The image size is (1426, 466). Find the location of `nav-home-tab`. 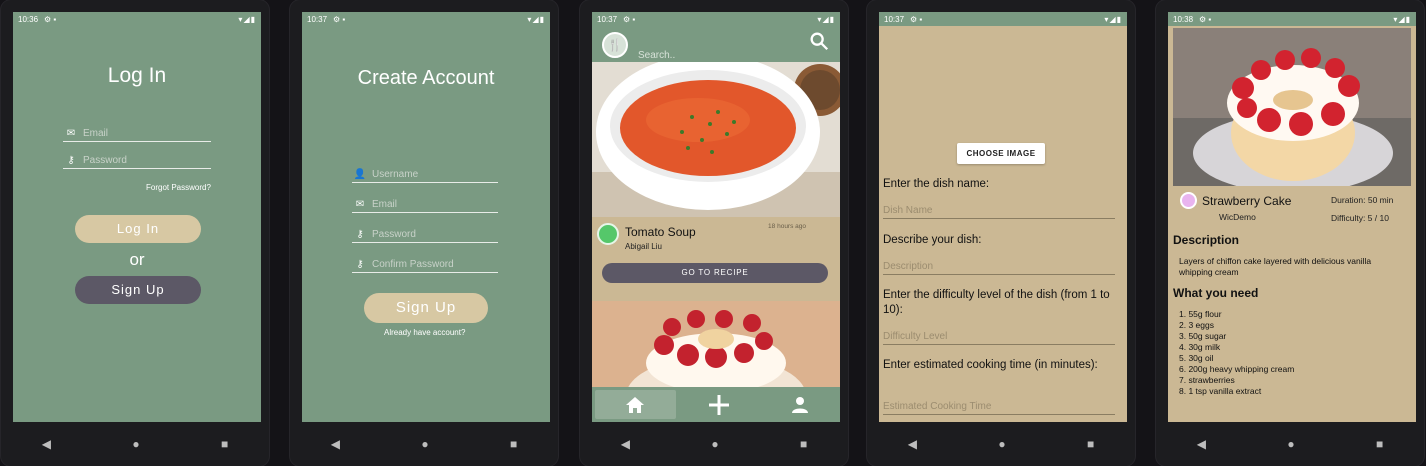

nav-home-tab is located at coordinates (635, 404).